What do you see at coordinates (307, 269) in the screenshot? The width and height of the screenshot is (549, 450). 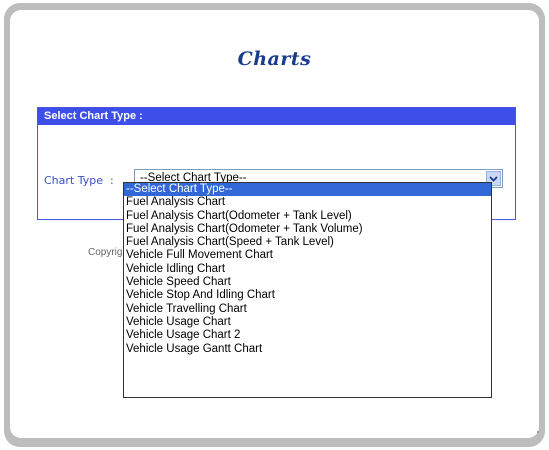 I see `dropdown-option: Vehicle Idling Chart` at bounding box center [307, 269].